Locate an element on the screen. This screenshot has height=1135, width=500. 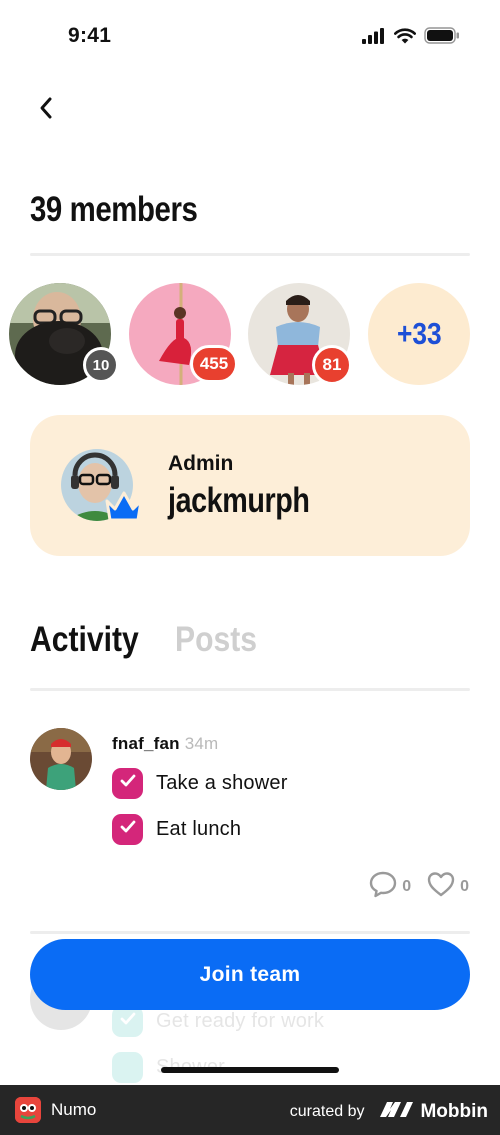
task-item: Take a shower is located at coordinates (200, 783).